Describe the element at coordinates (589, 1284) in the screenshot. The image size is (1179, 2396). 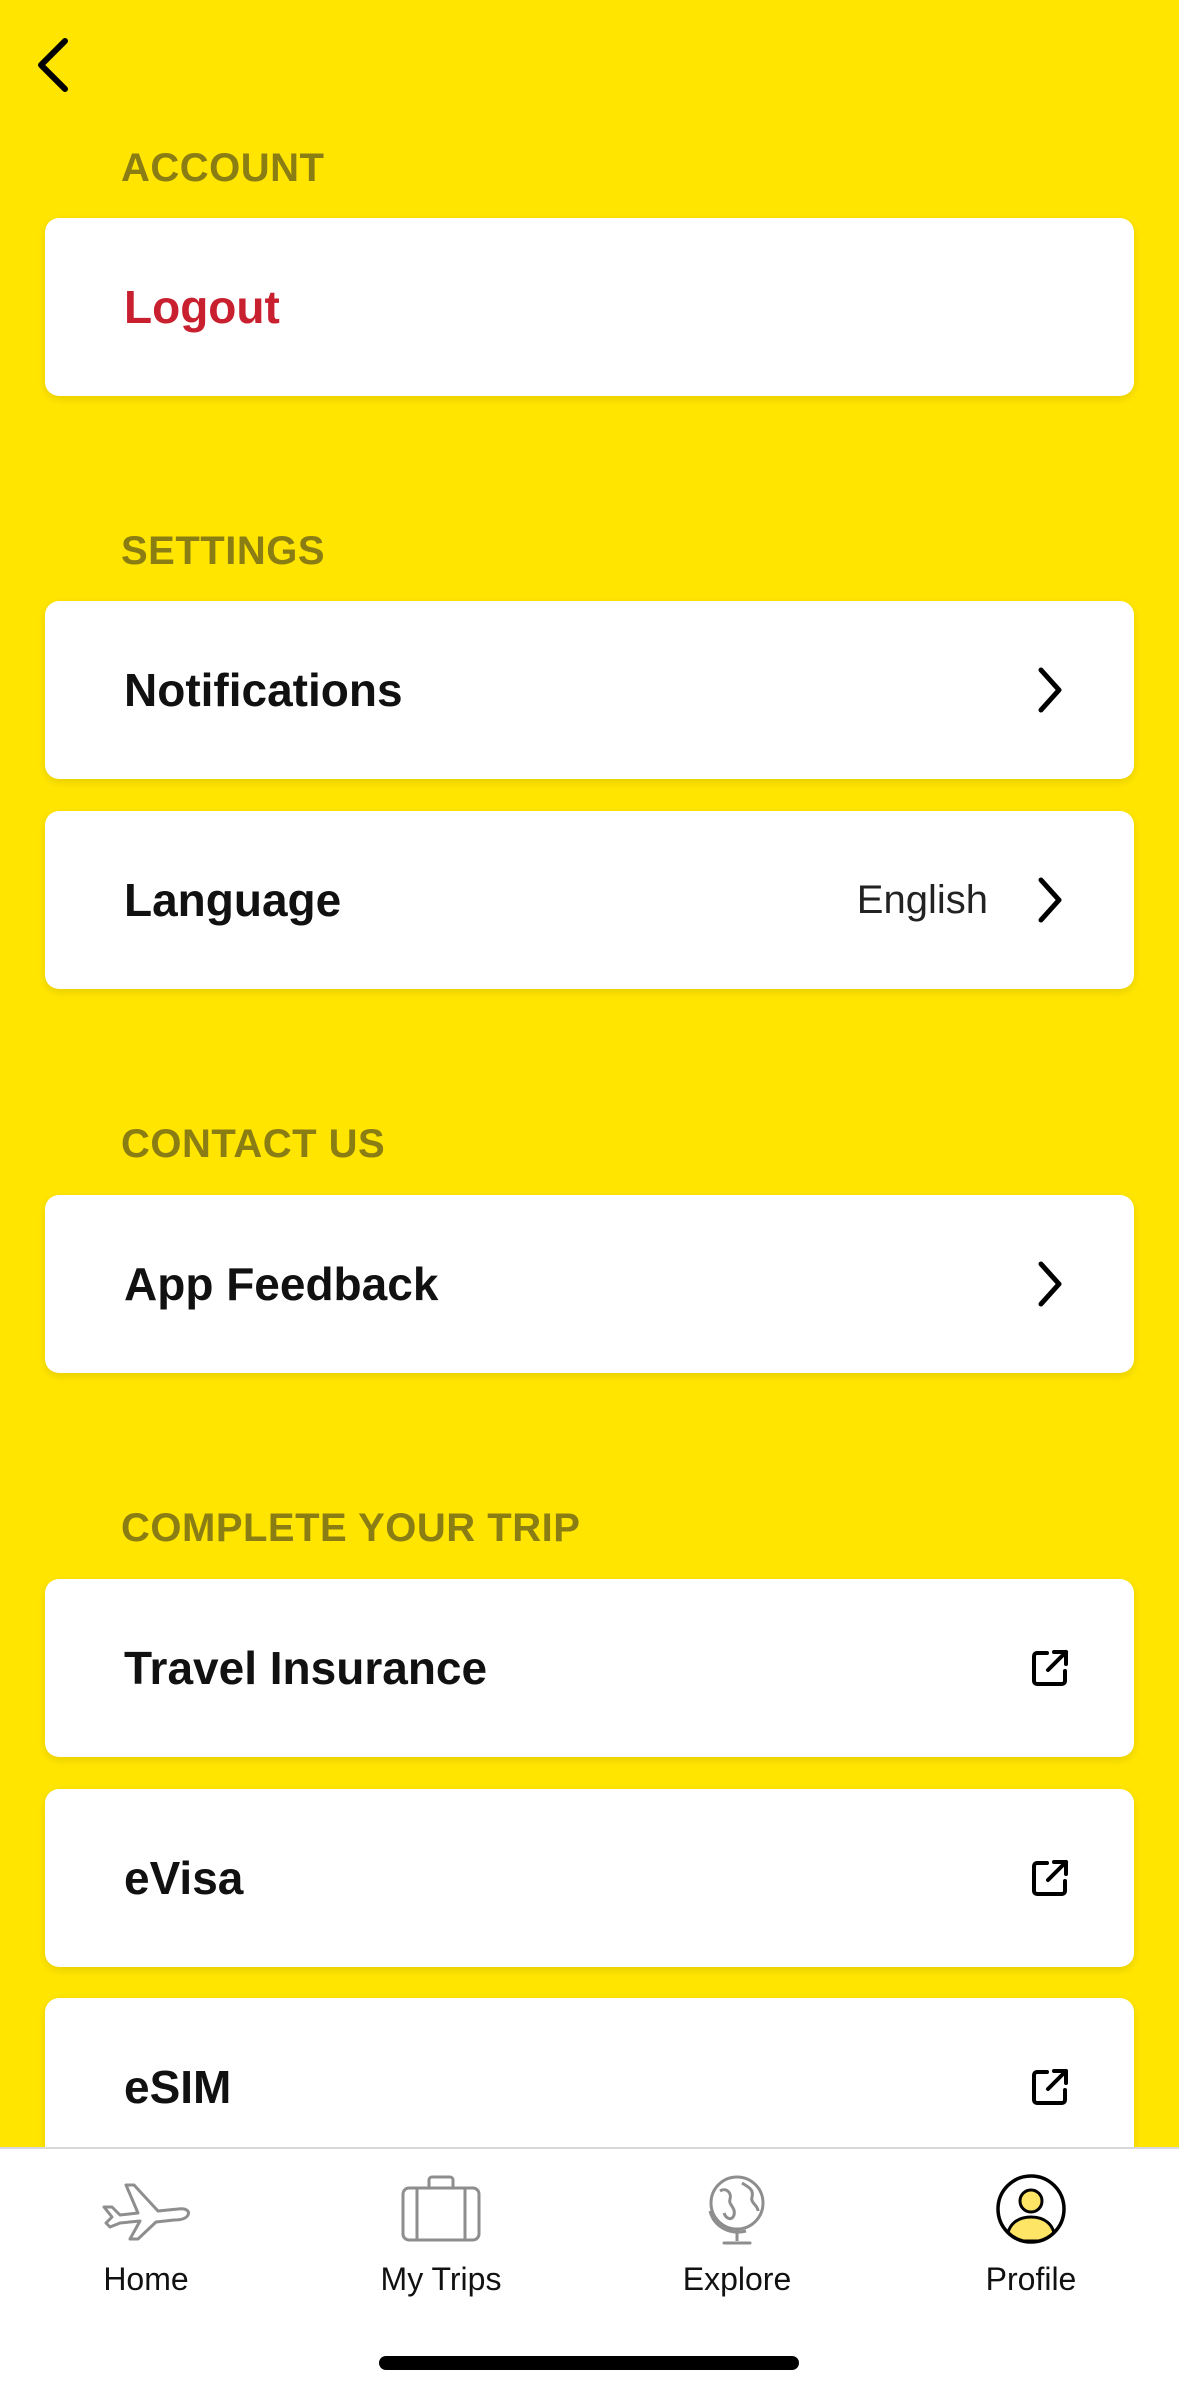
I see `app-feedback-row: App Feedback` at that location.